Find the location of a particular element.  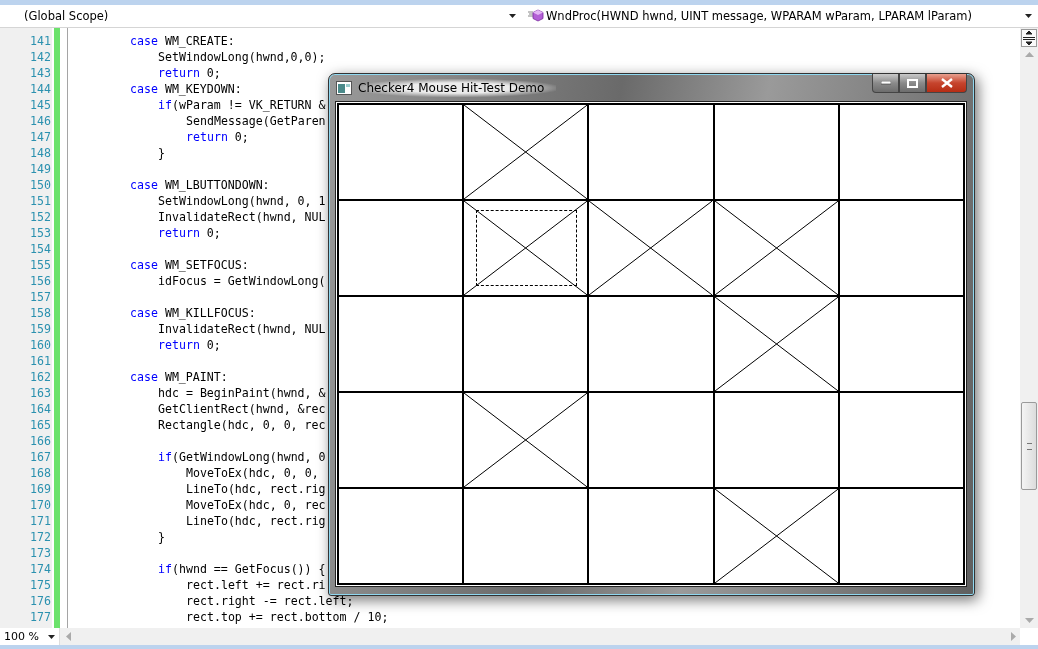

code-line: case WM_SETFOCUS: is located at coordinates (189, 265).